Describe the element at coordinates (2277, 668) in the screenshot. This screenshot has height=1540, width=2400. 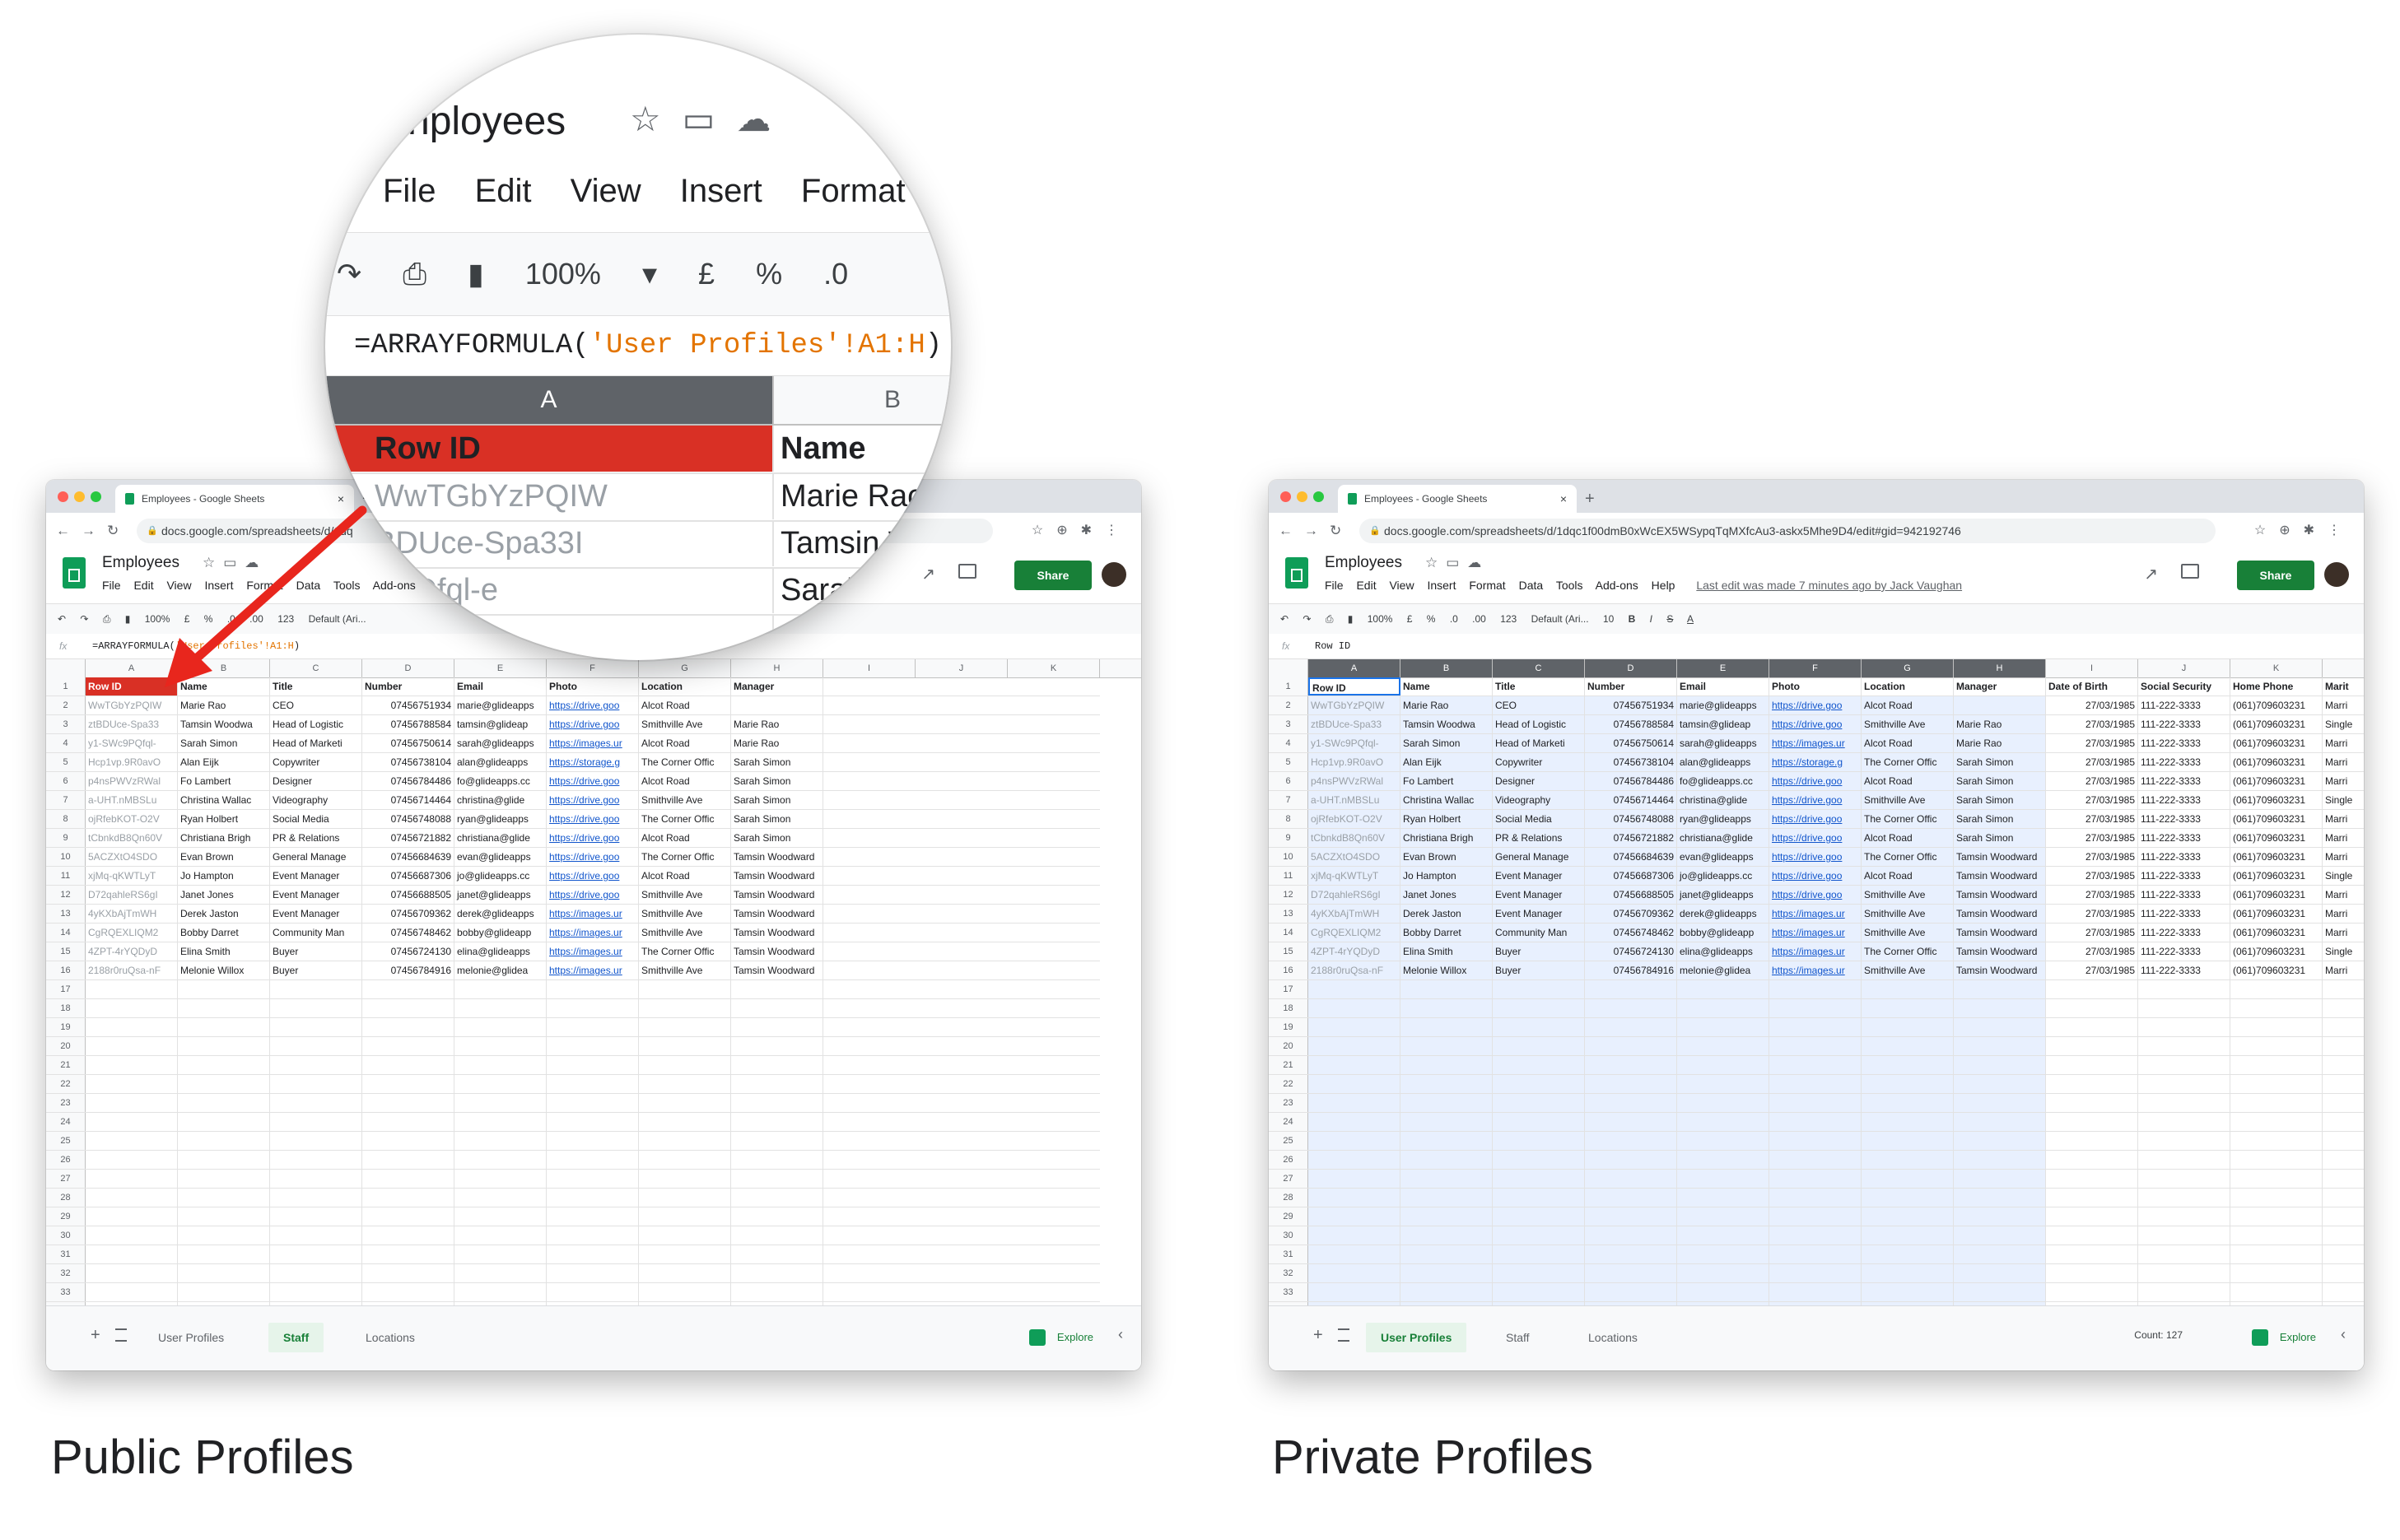
I see `column-header-k: K` at that location.